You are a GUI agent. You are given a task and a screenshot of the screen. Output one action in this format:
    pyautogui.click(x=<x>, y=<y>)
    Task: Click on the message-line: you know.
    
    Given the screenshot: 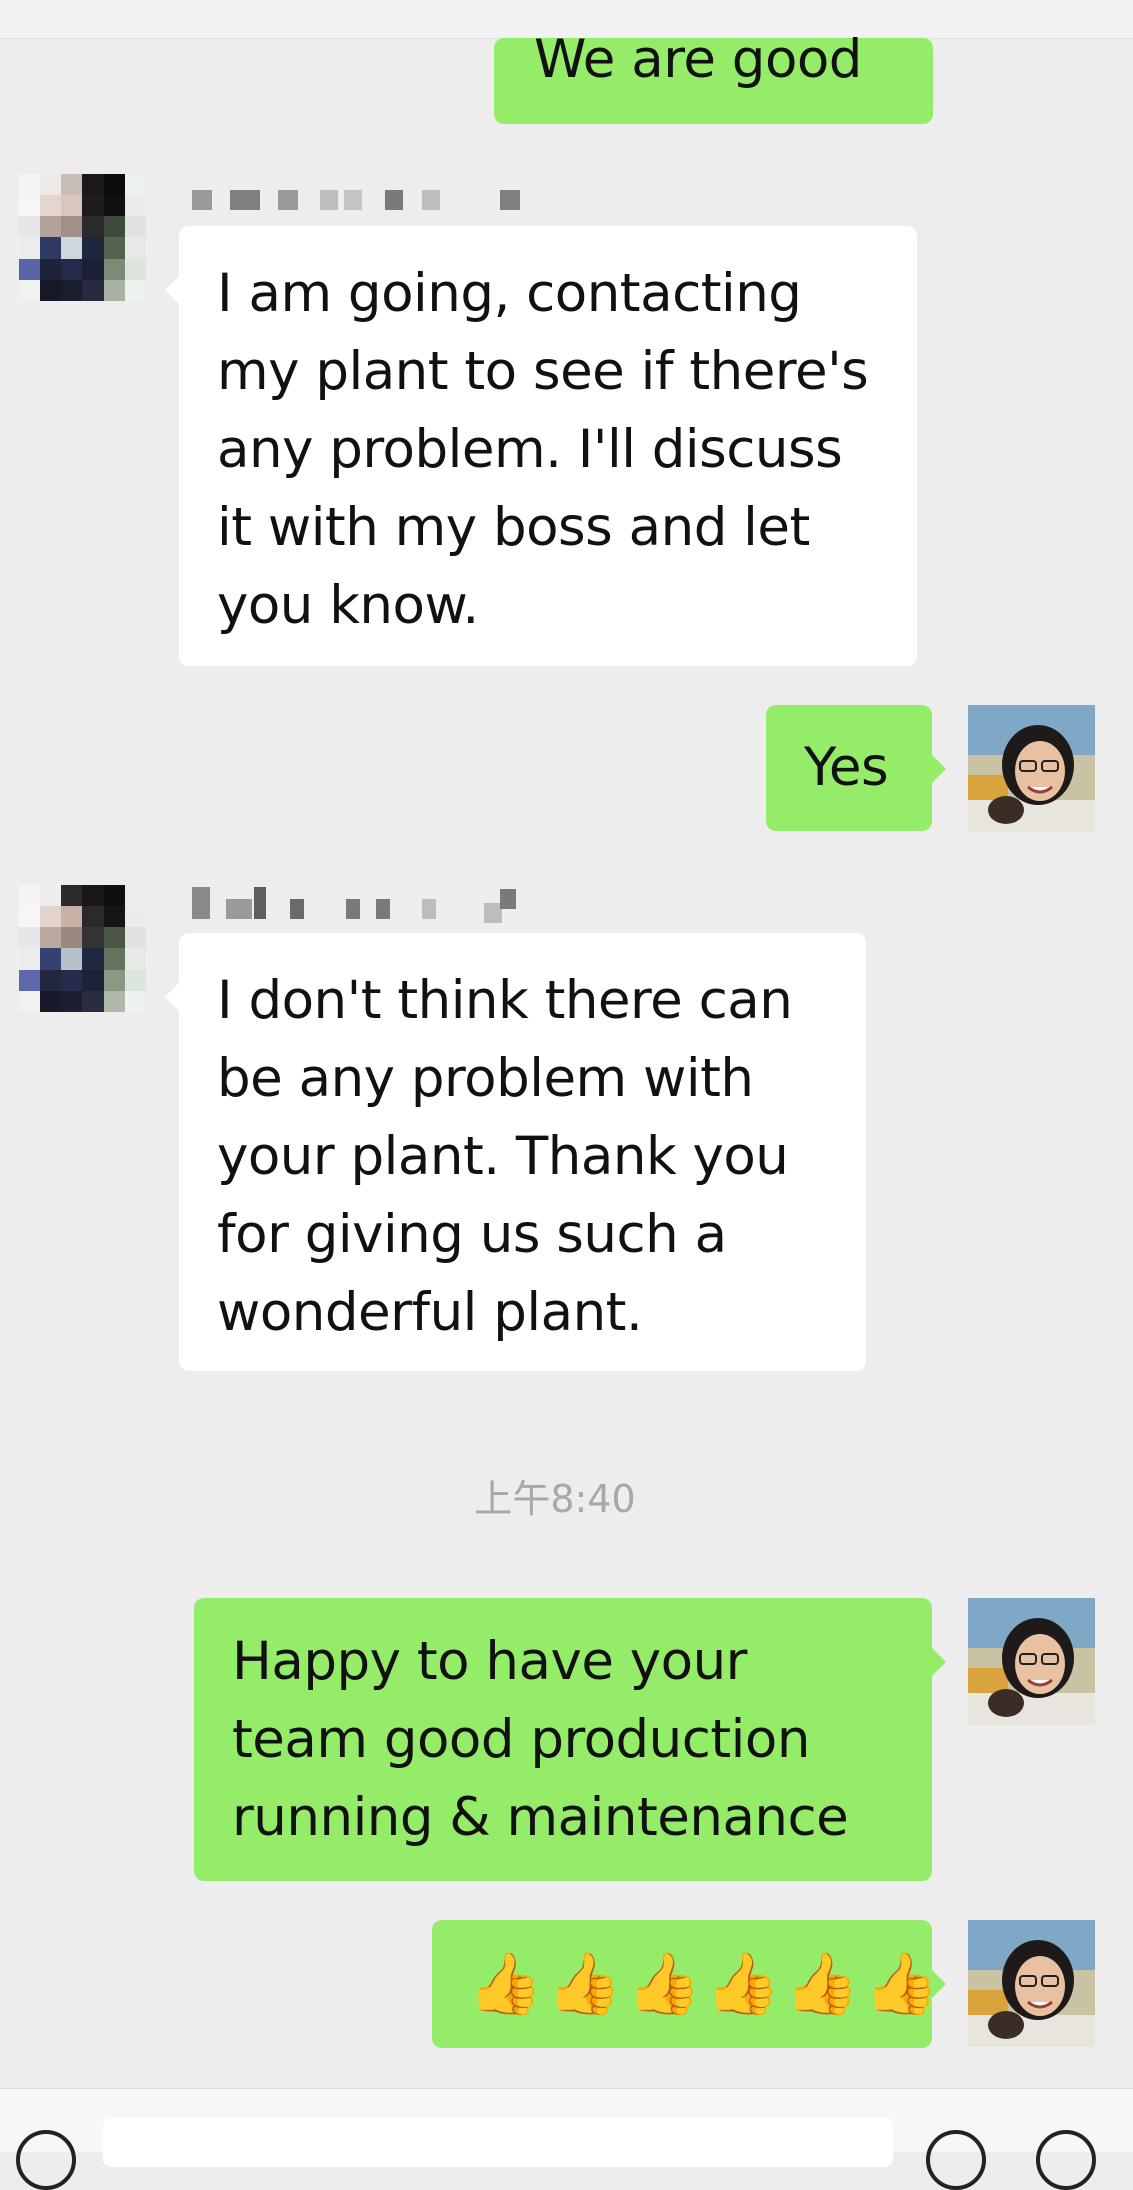 What is the action you would take?
    pyautogui.click(x=348, y=605)
    